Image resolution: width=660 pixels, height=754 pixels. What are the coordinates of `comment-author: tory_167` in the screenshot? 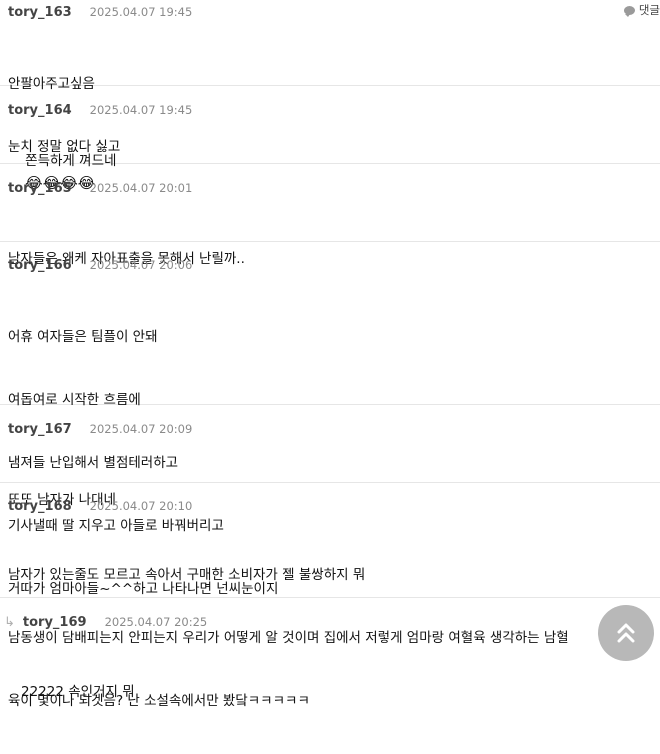 It's located at (40, 429).